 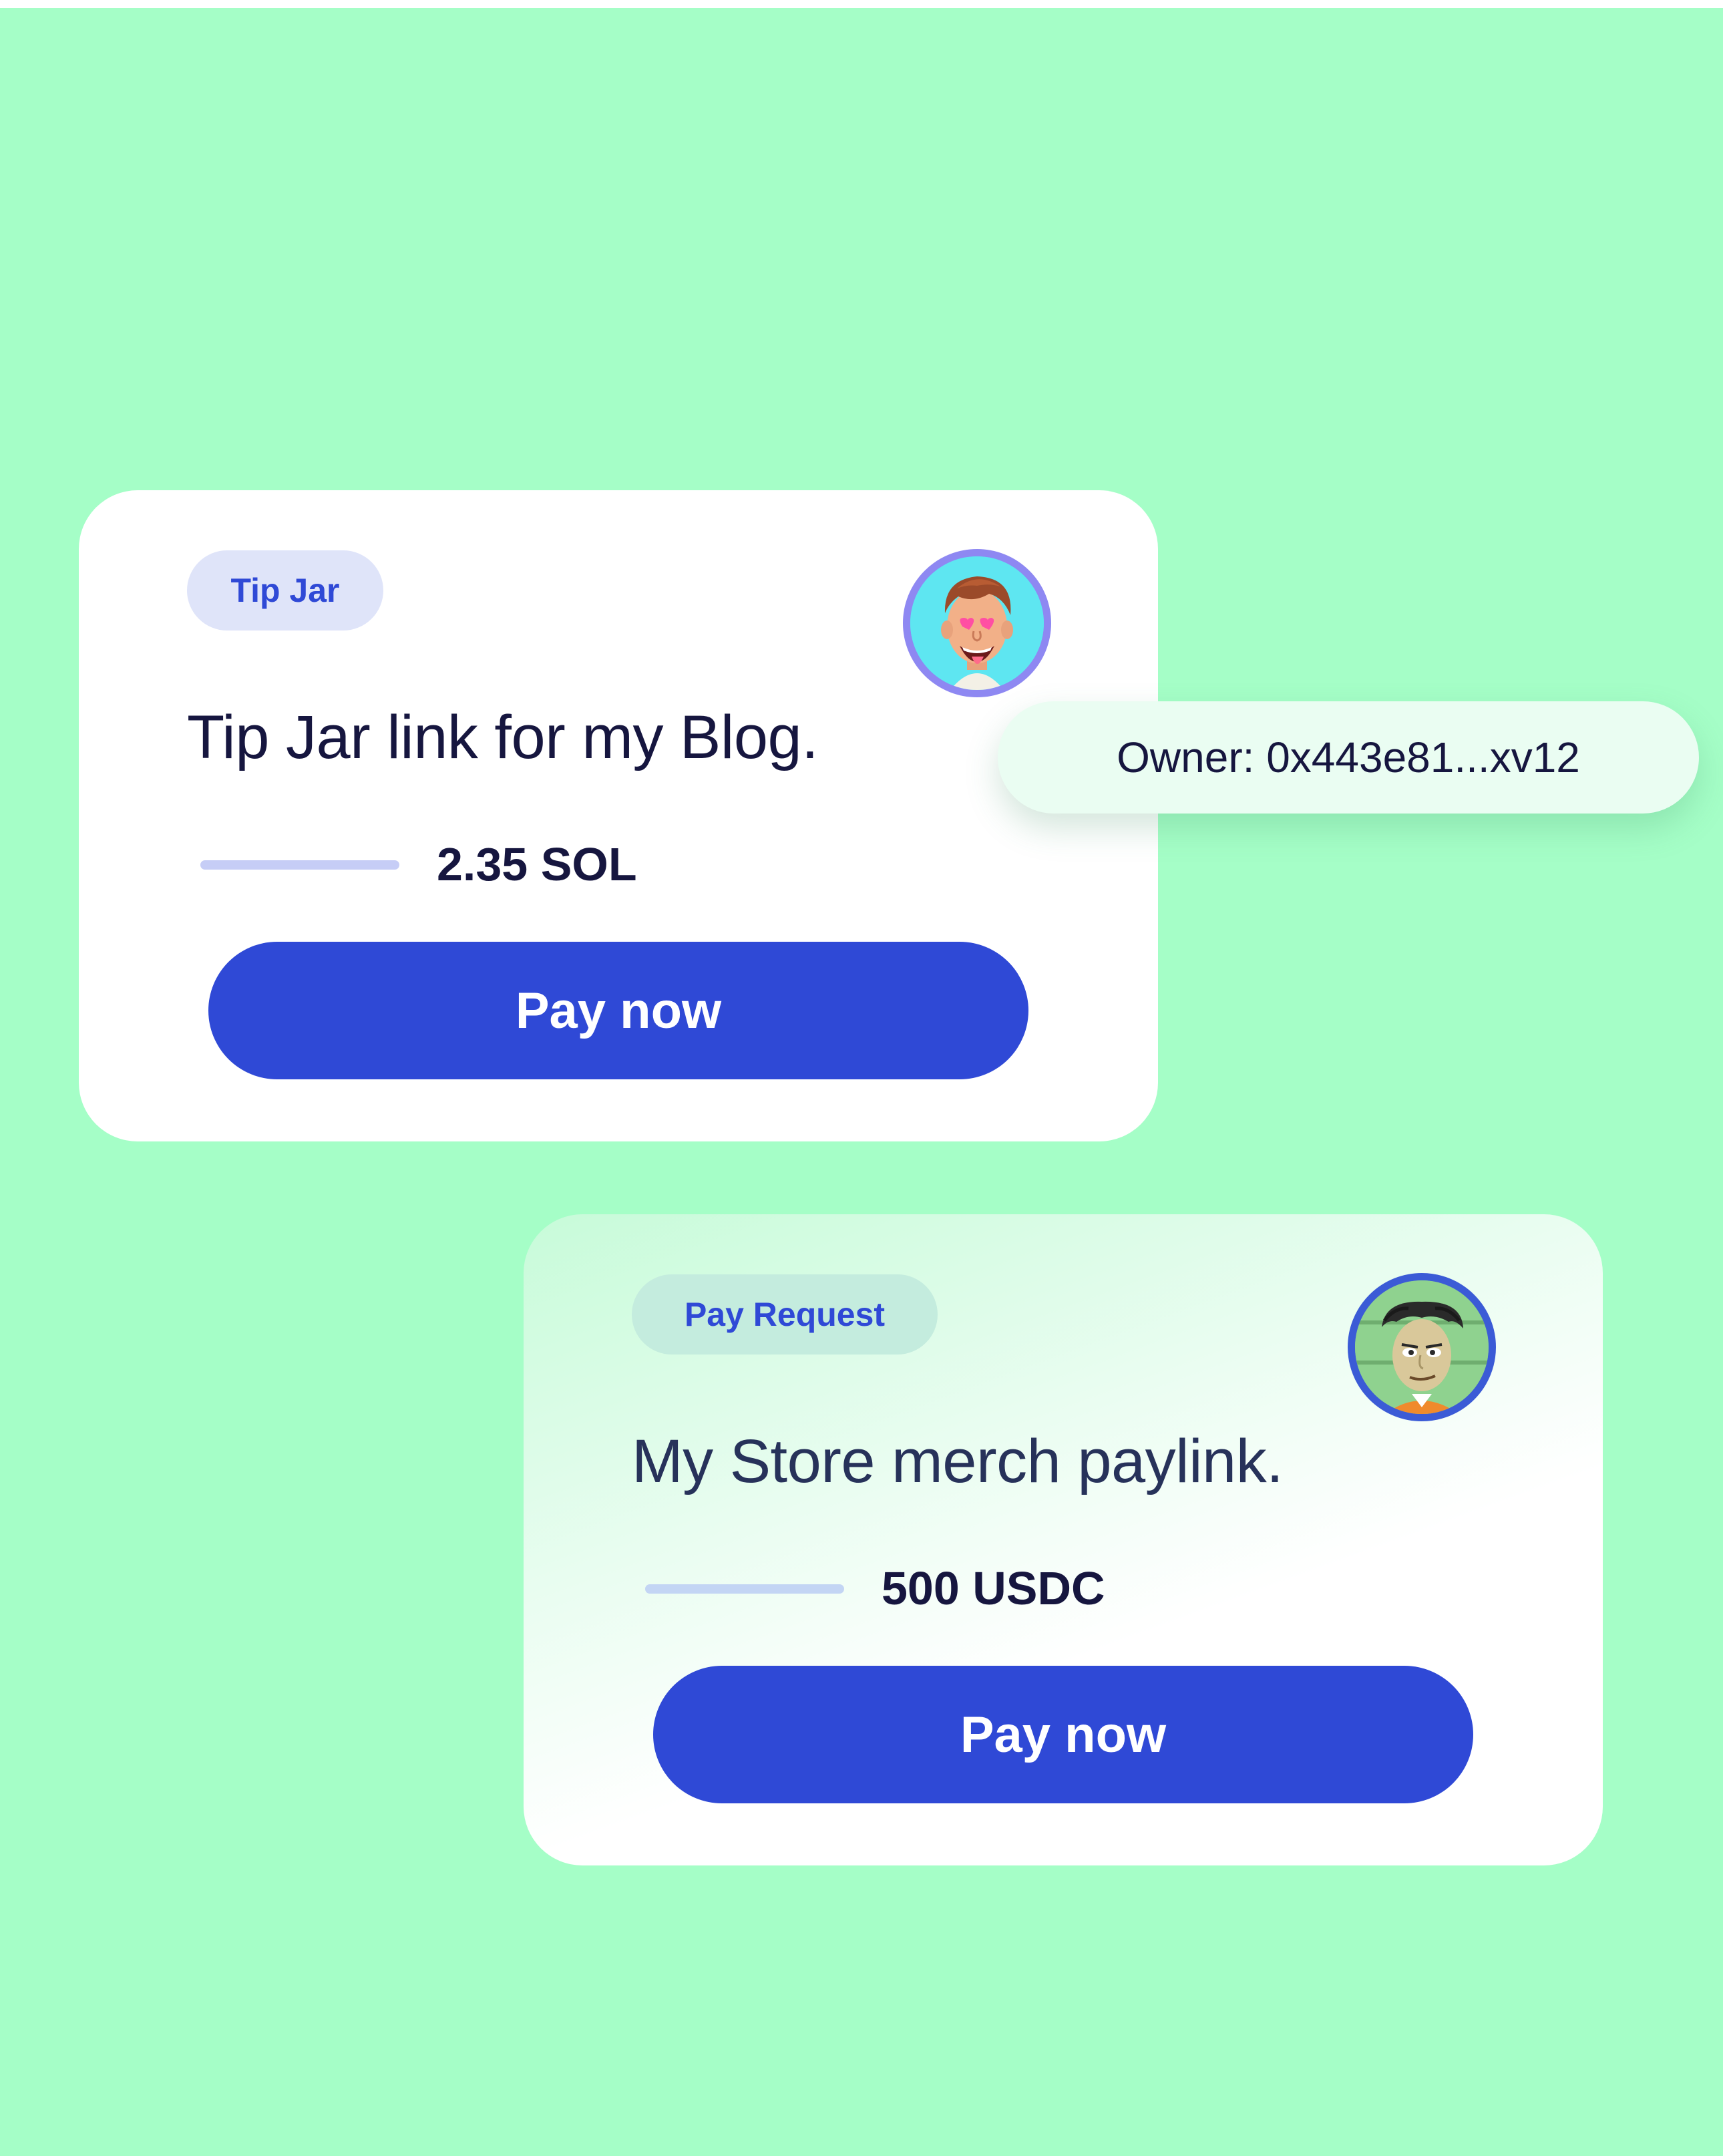 I want to click on pay-request-amount: 500 USDC, so click(x=994, y=1588).